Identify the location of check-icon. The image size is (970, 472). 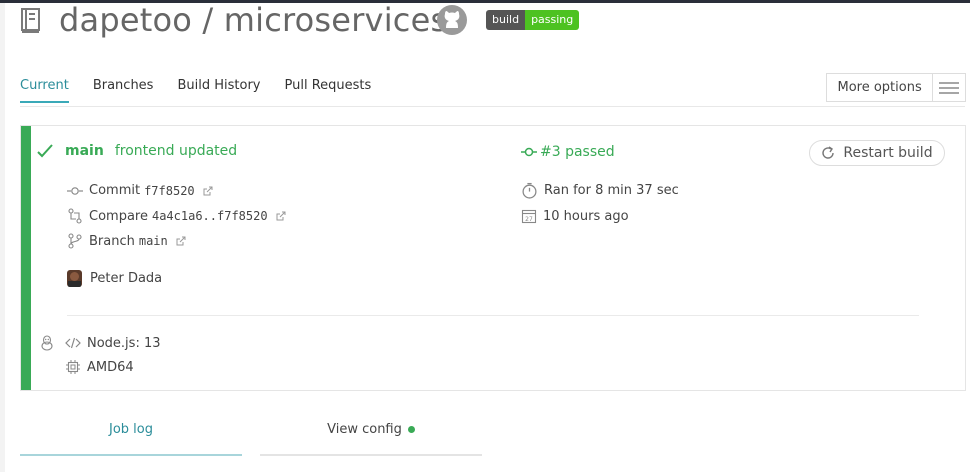
(45, 151).